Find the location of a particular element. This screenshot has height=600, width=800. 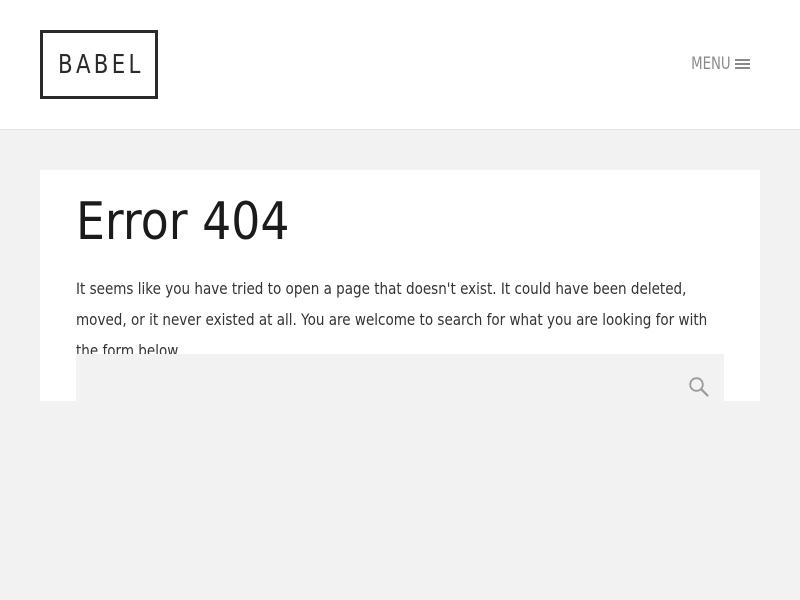

menu-button: MENU is located at coordinates (715, 64).